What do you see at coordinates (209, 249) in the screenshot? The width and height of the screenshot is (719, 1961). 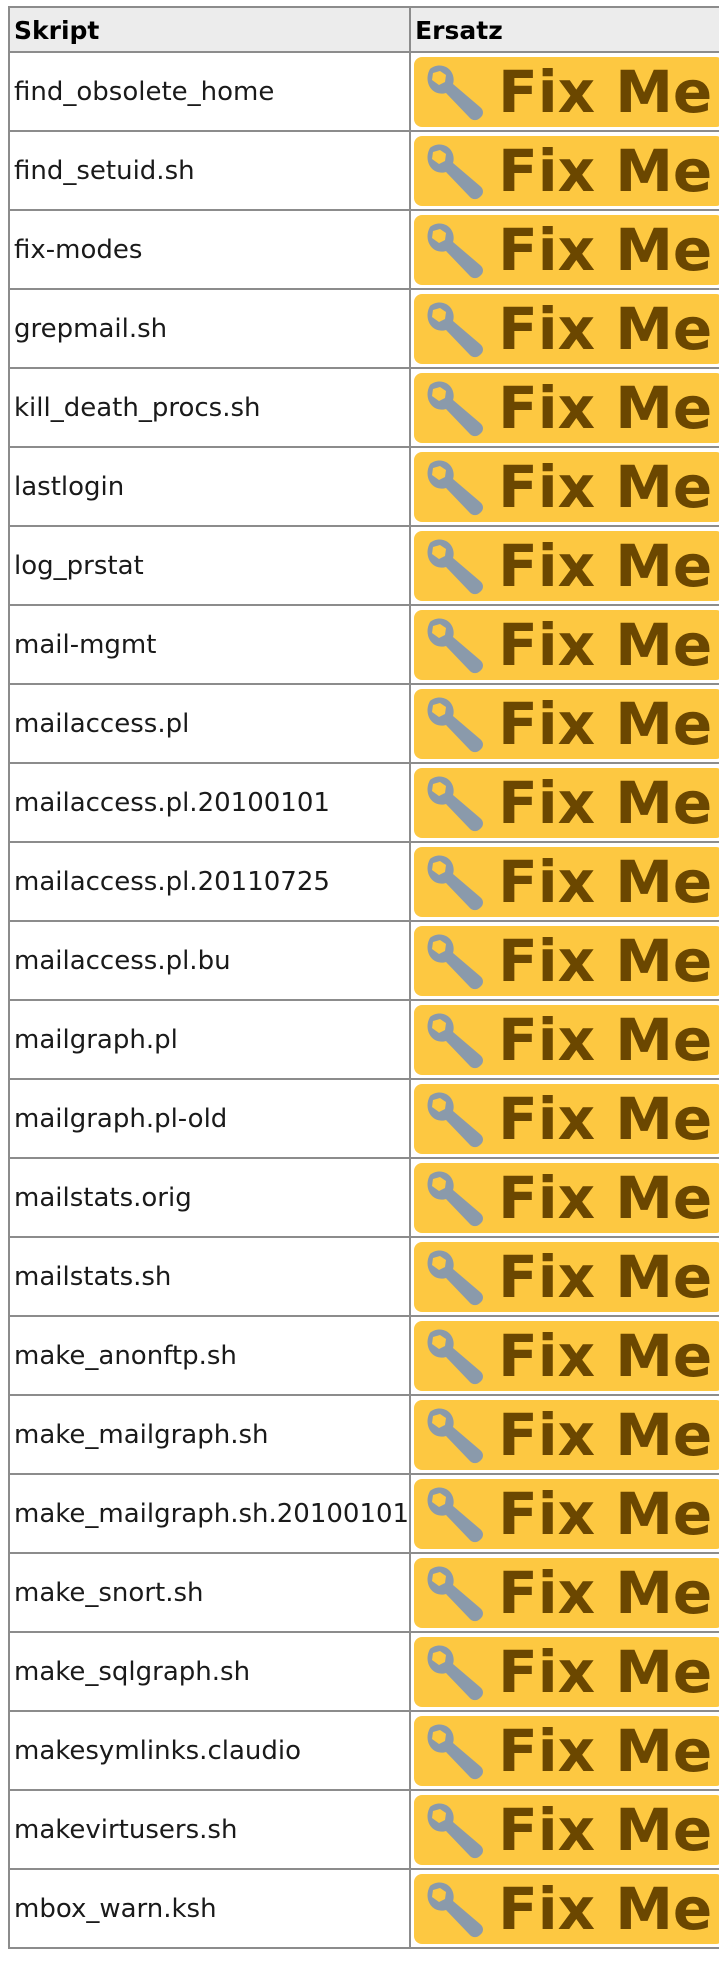 I see `script-name-cell: fix-modes` at bounding box center [209, 249].